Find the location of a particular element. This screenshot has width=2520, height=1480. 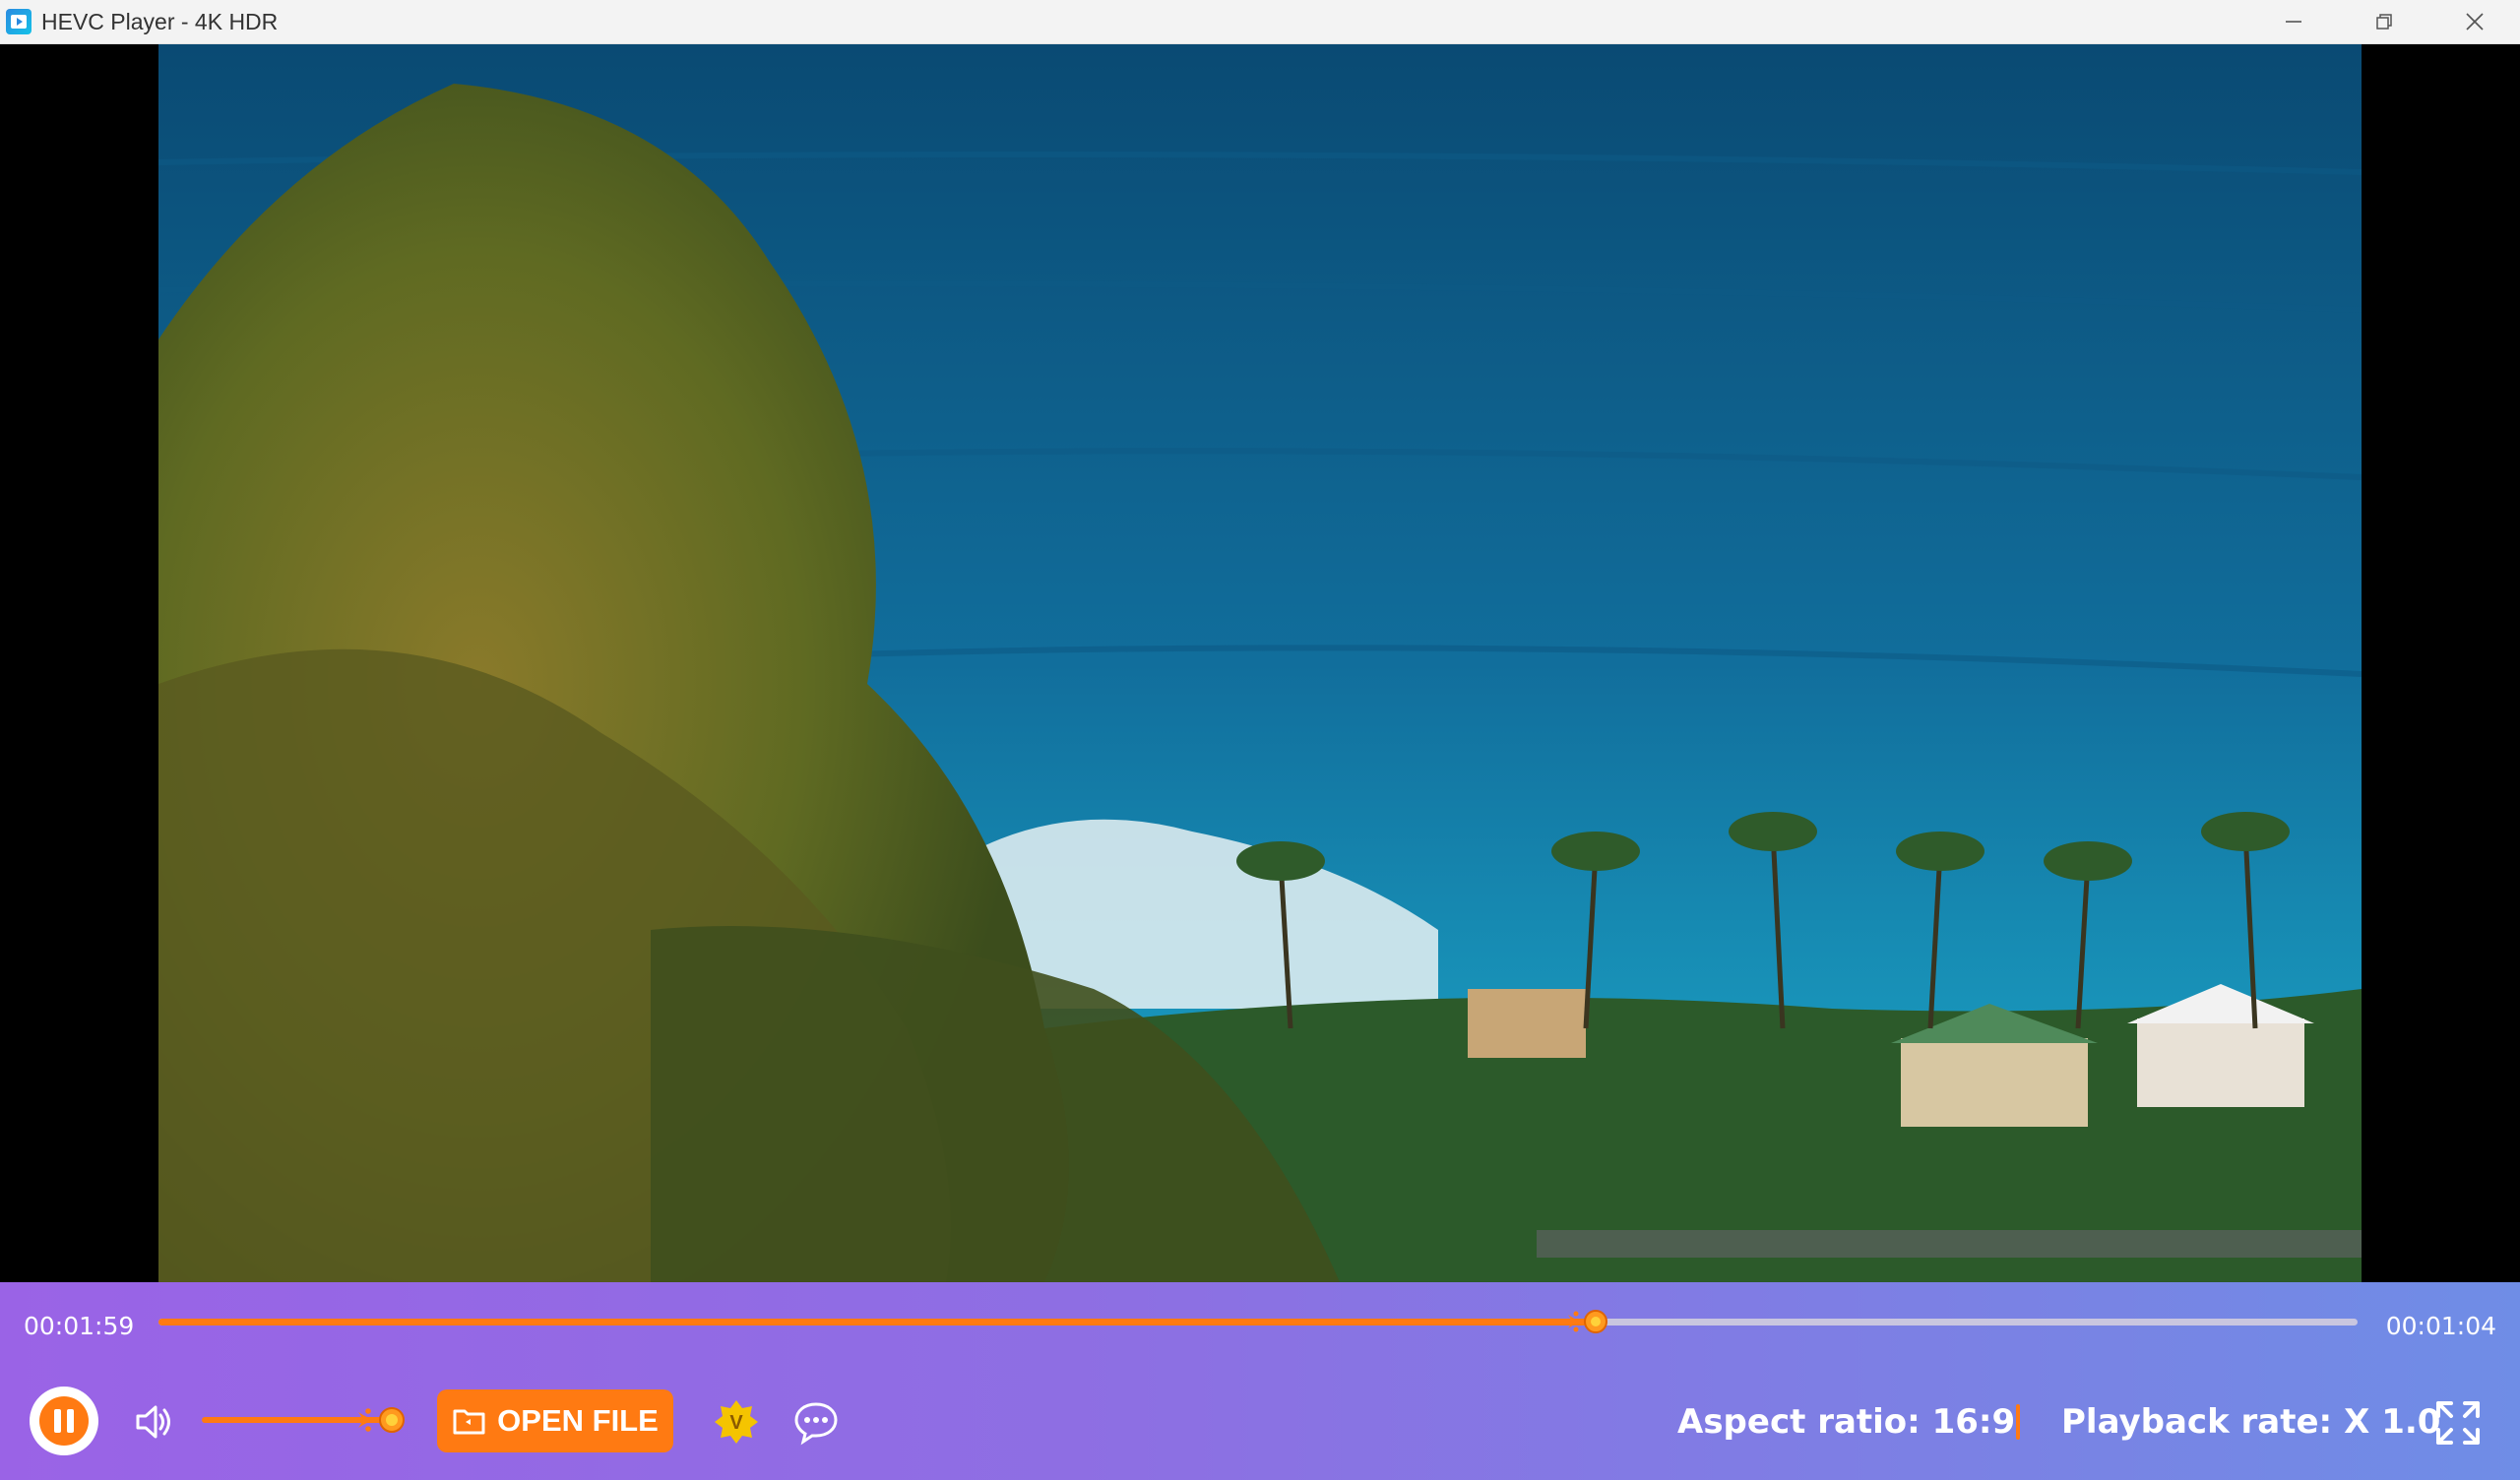

pause-icon is located at coordinates (64, 1421).